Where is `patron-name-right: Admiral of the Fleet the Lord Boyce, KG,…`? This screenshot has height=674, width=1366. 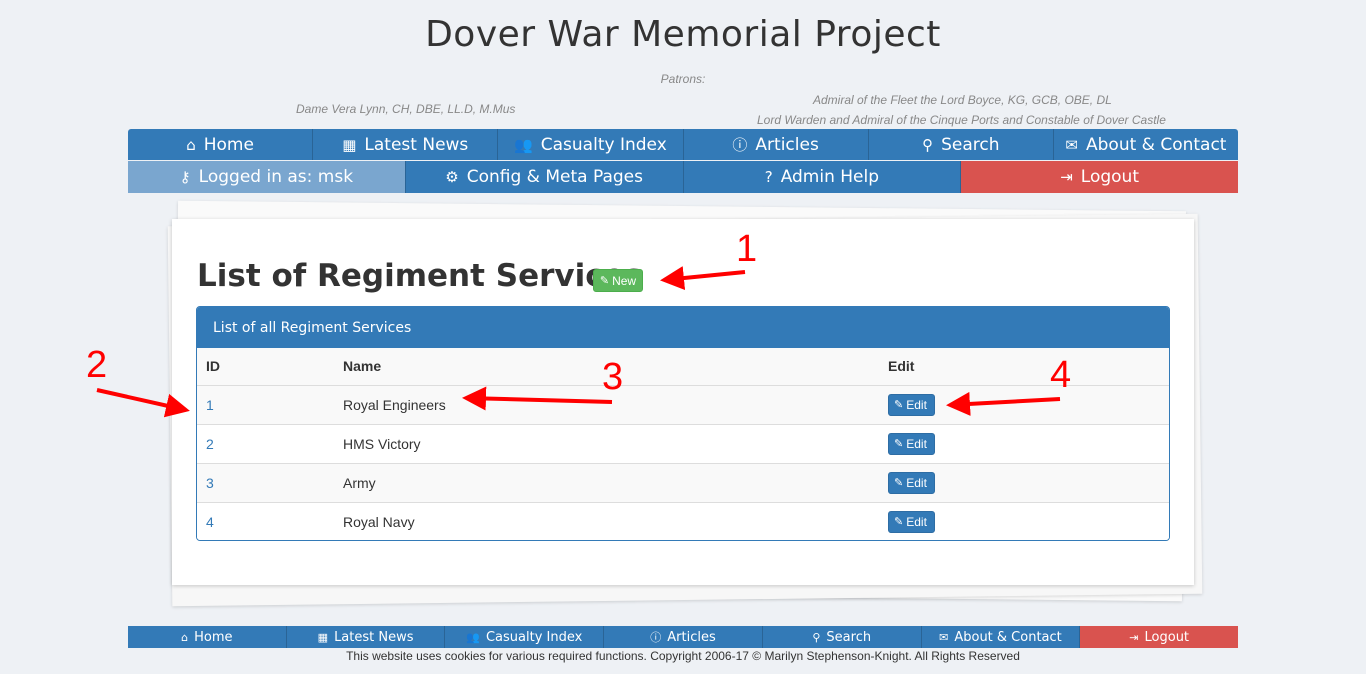
patron-name-right: Admiral of the Fleet the Lord Boyce, KG,… is located at coordinates (962, 100).